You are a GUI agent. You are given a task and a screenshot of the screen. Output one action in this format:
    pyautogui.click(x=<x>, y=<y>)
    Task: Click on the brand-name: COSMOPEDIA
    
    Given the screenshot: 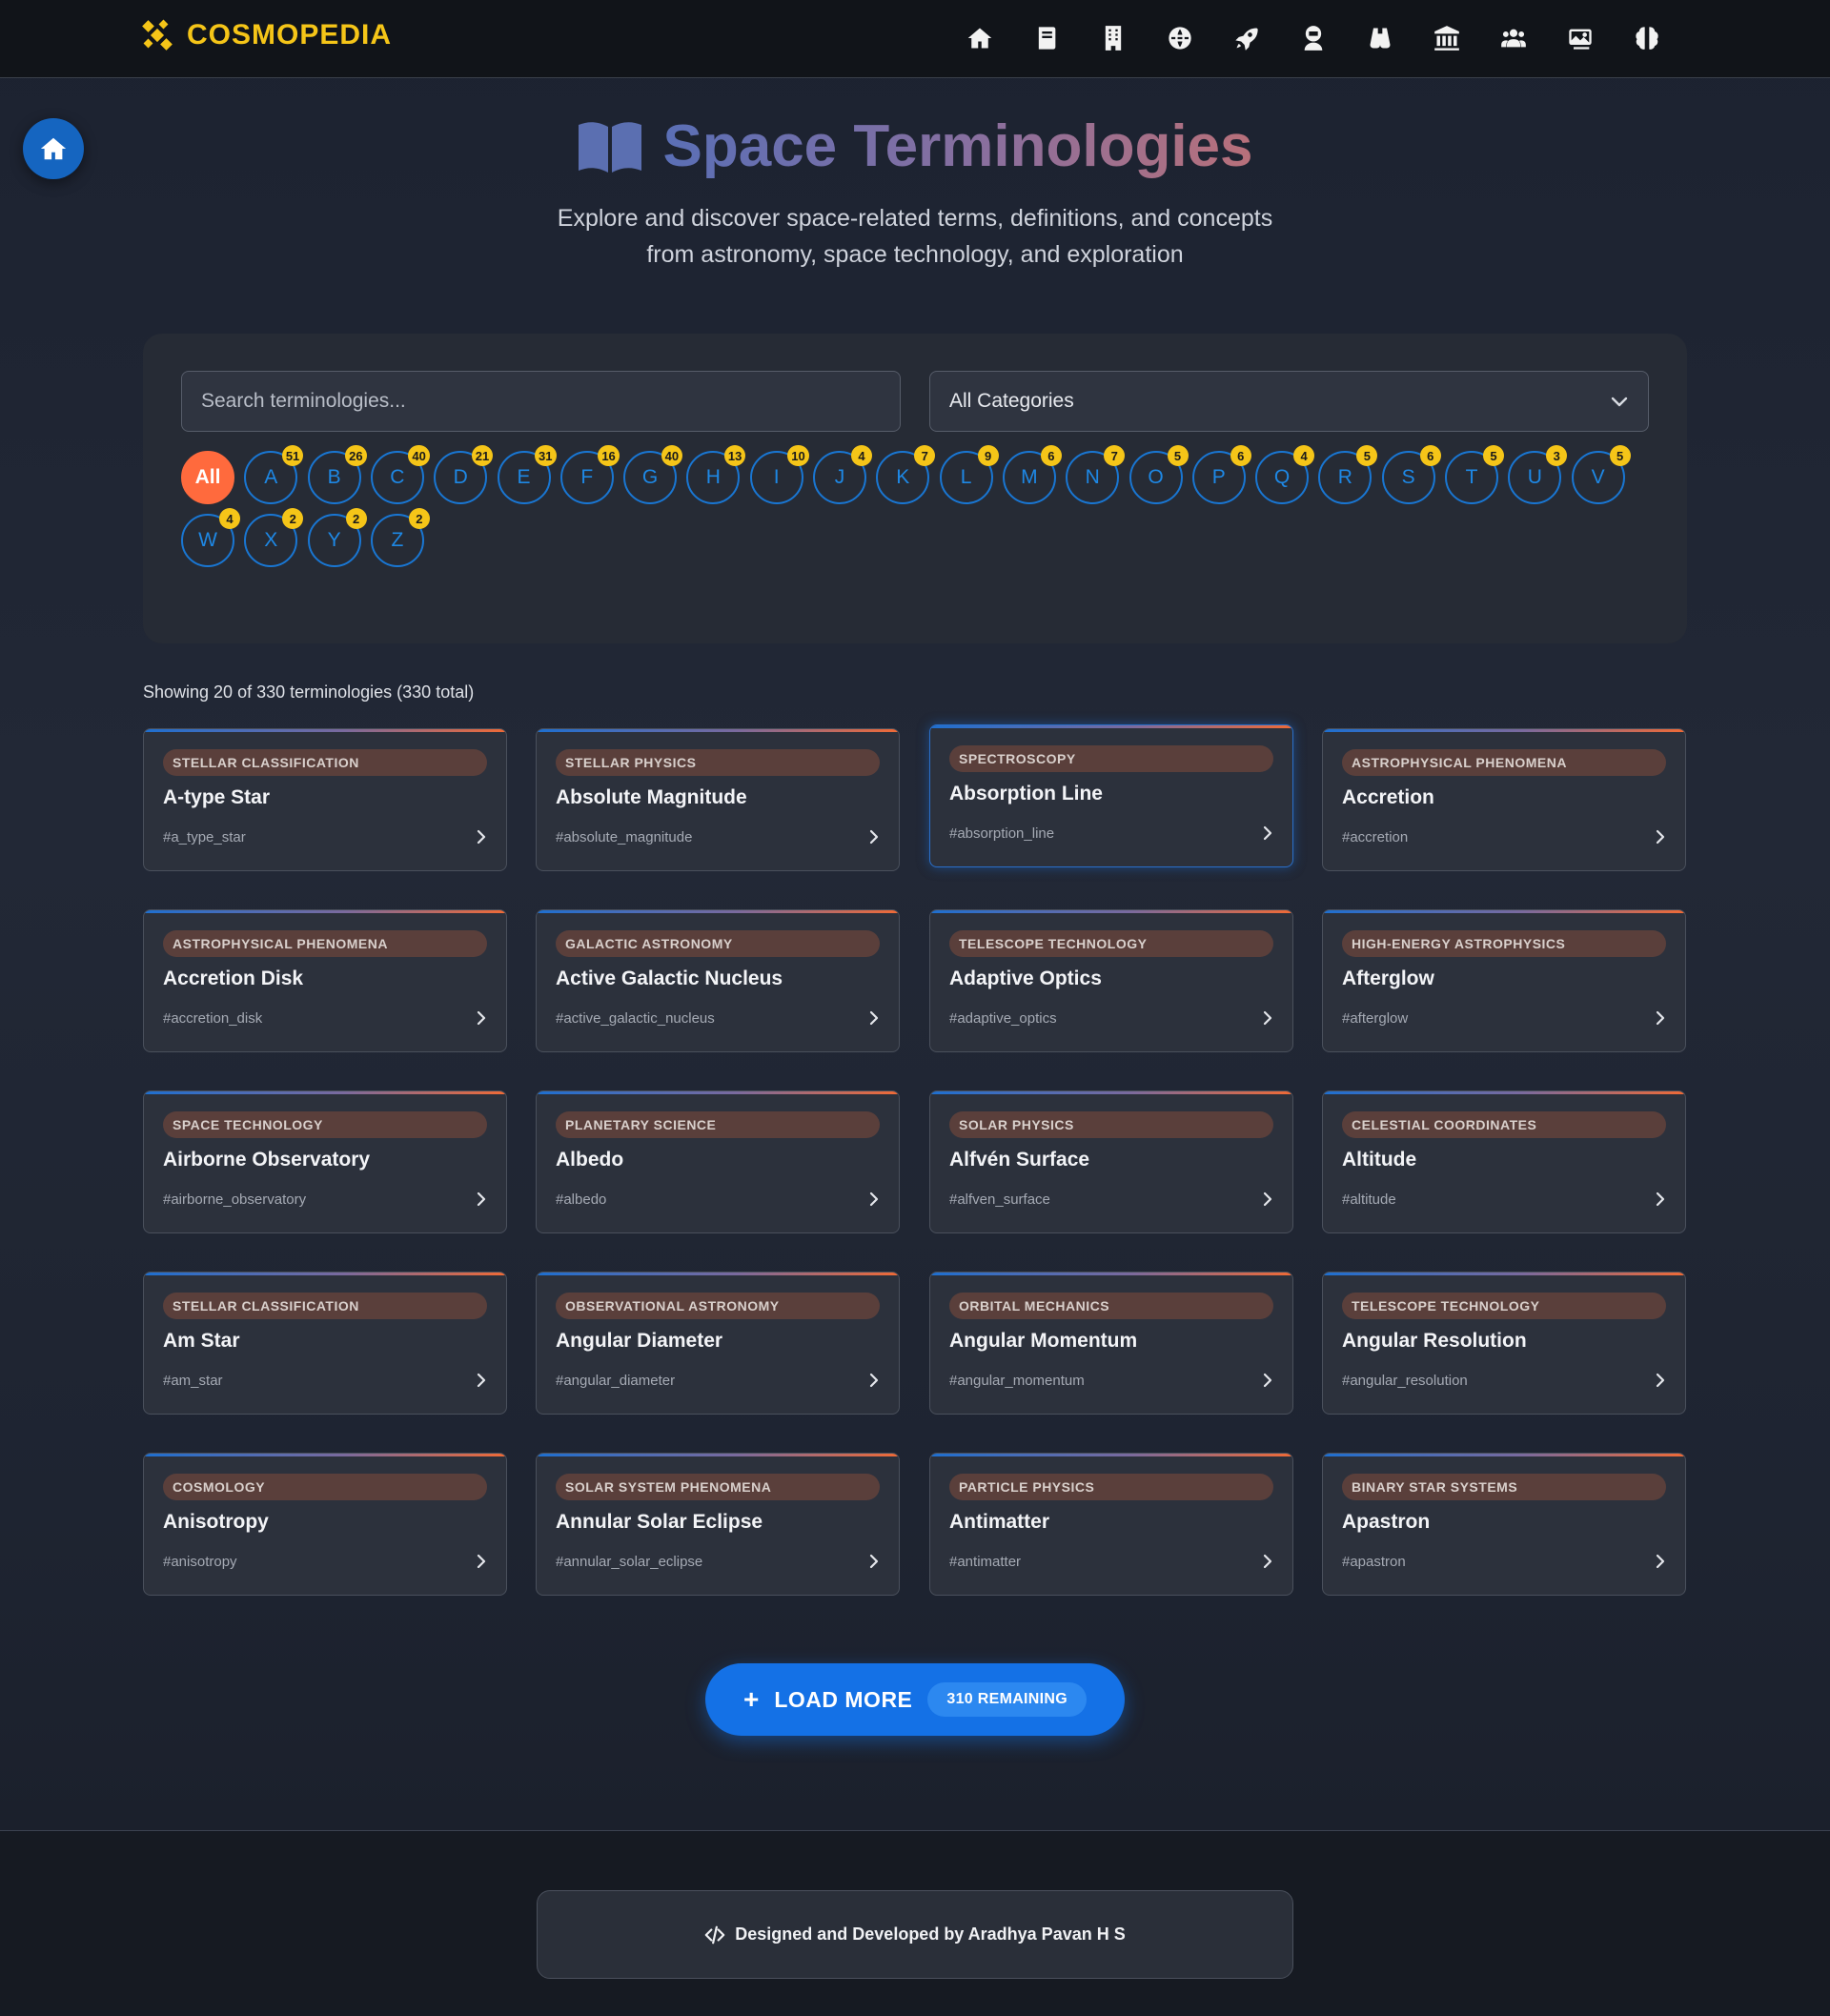 What is the action you would take?
    pyautogui.click(x=290, y=35)
    